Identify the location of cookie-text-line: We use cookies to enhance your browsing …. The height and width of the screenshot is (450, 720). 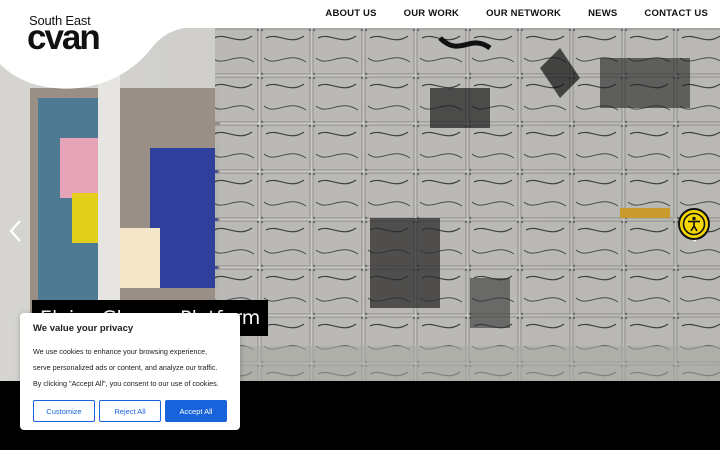
(120, 351).